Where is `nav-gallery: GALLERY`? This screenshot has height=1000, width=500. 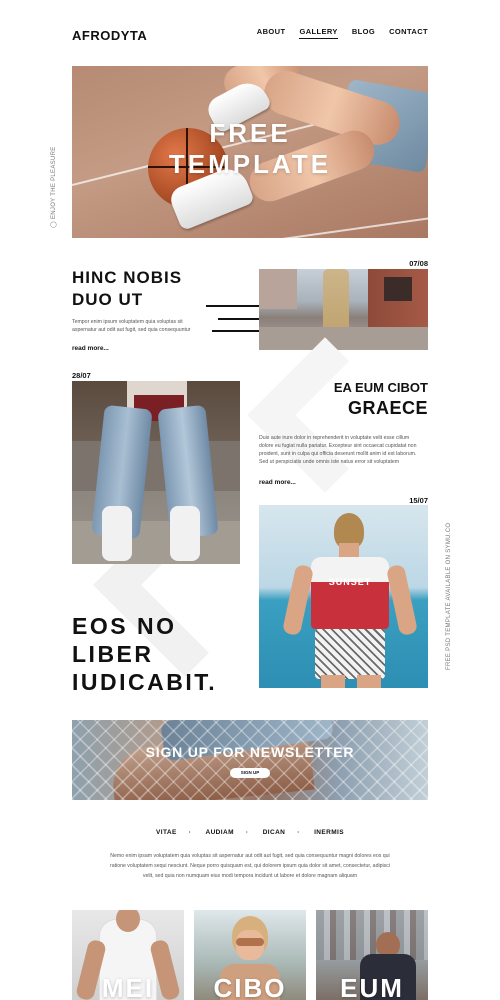 nav-gallery: GALLERY is located at coordinates (318, 33).